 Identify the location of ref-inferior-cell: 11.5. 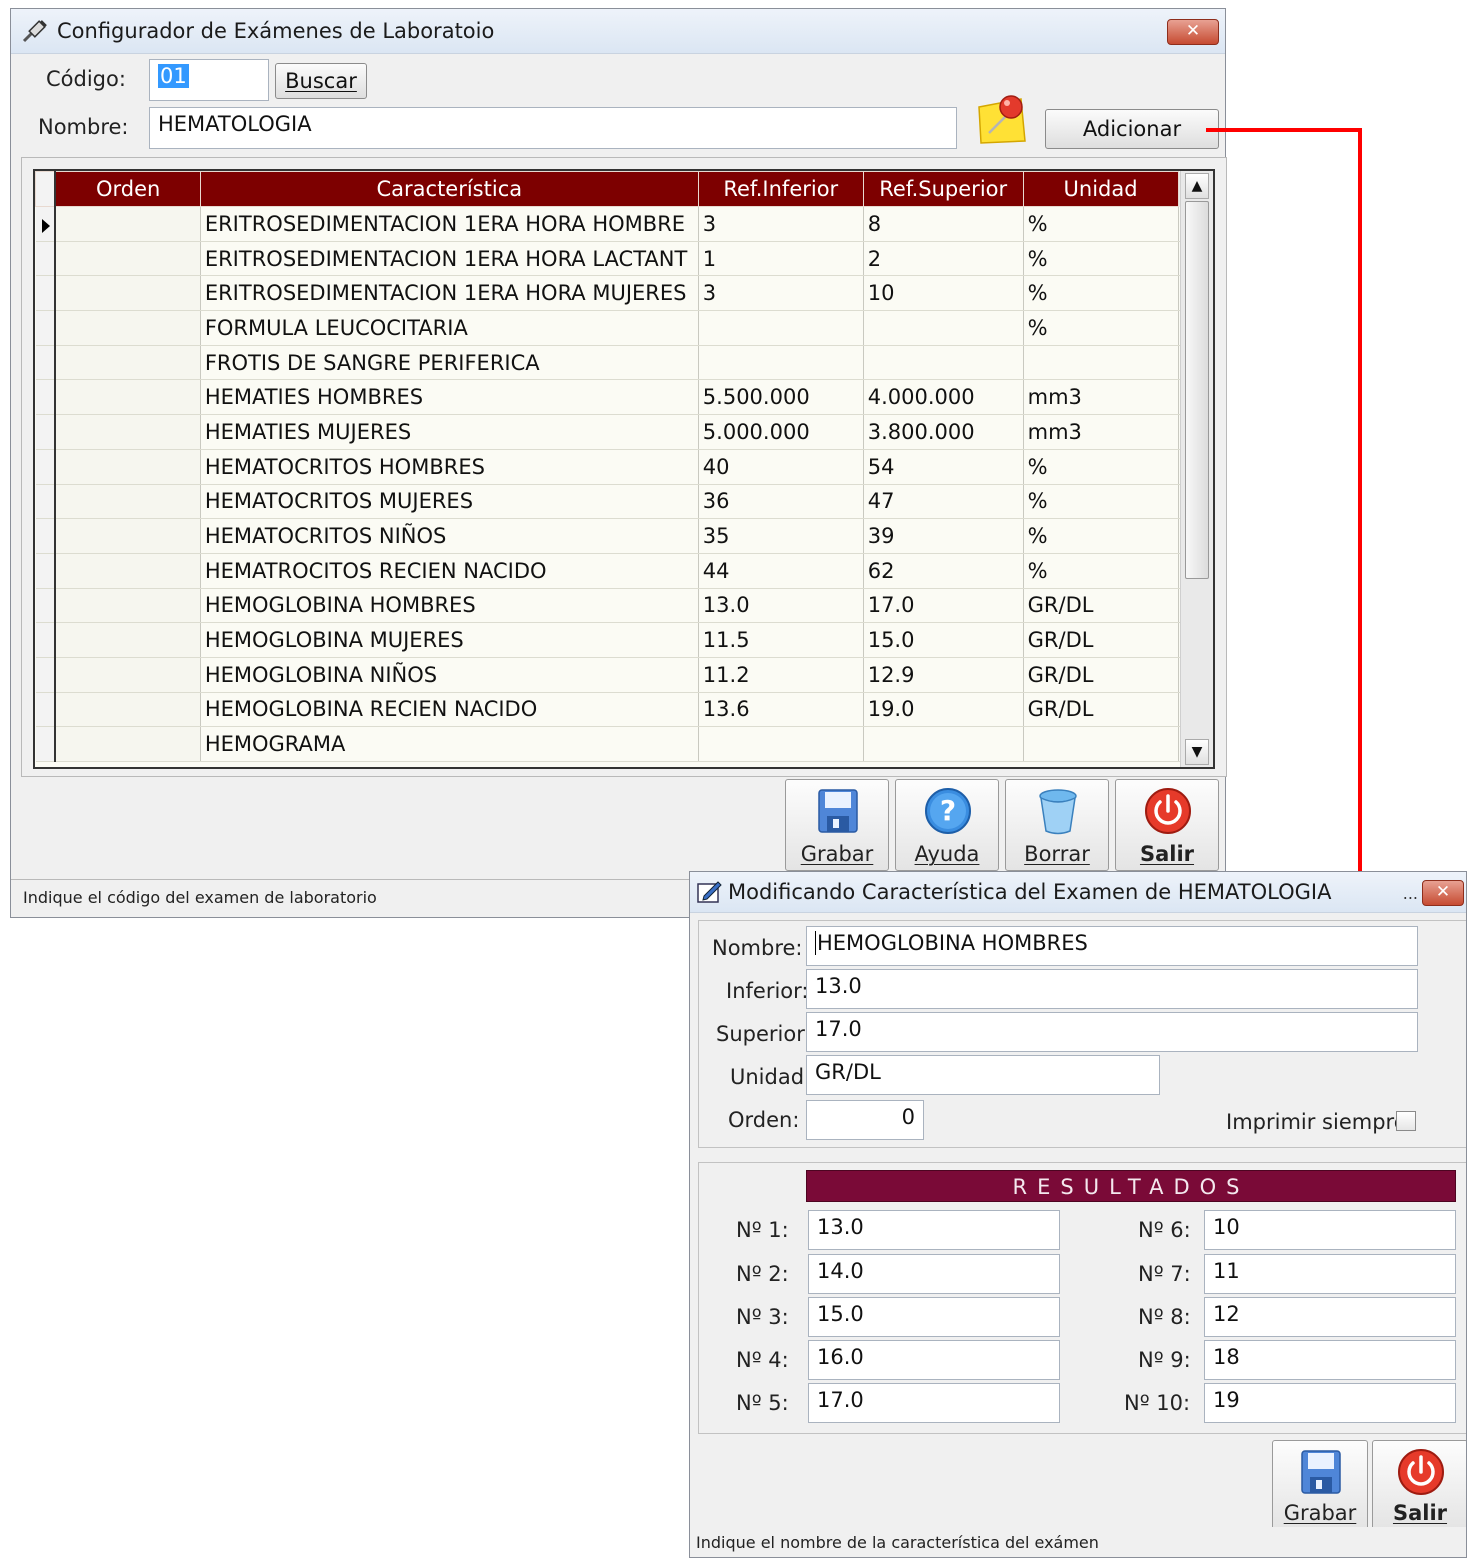
(781, 640).